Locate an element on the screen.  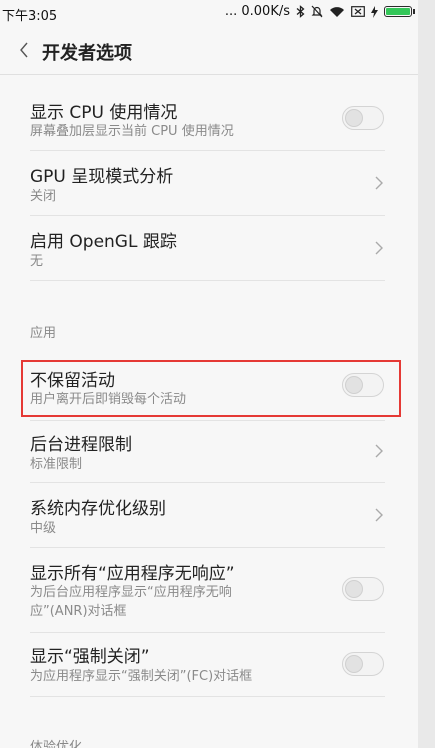
setting-description: 无 is located at coordinates (37, 261).